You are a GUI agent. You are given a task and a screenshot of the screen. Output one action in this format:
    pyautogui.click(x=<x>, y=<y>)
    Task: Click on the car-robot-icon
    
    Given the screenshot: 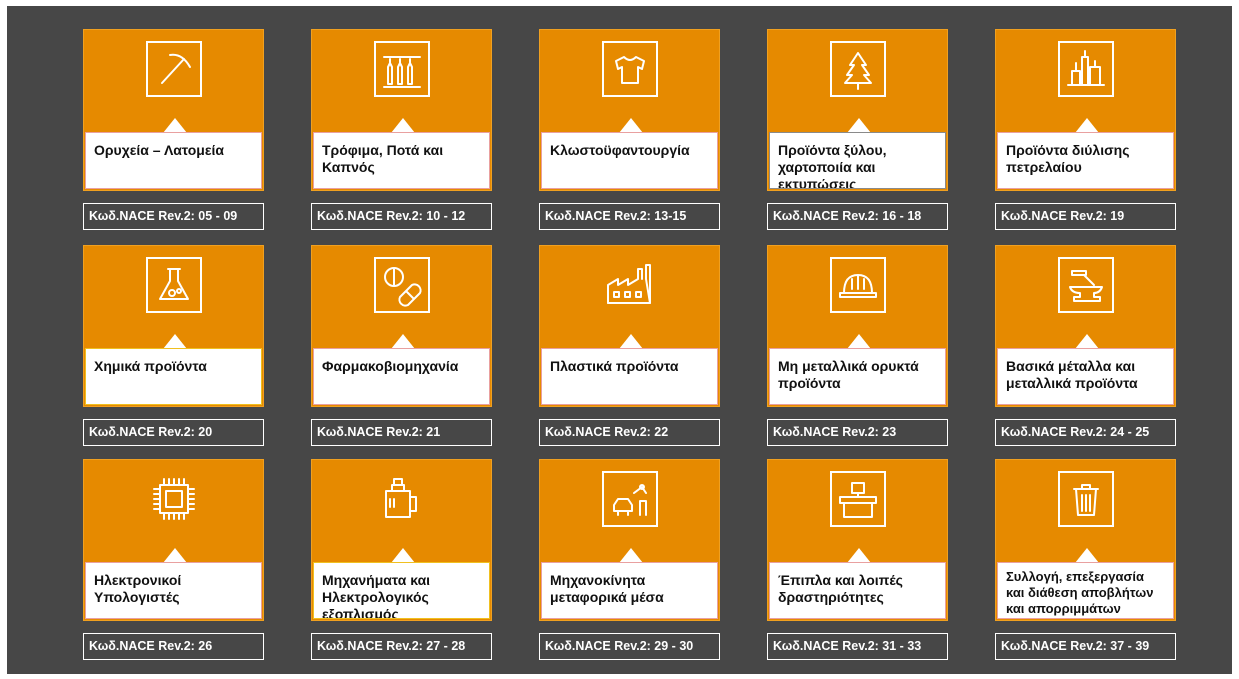 What is the action you would take?
    pyautogui.click(x=630, y=499)
    